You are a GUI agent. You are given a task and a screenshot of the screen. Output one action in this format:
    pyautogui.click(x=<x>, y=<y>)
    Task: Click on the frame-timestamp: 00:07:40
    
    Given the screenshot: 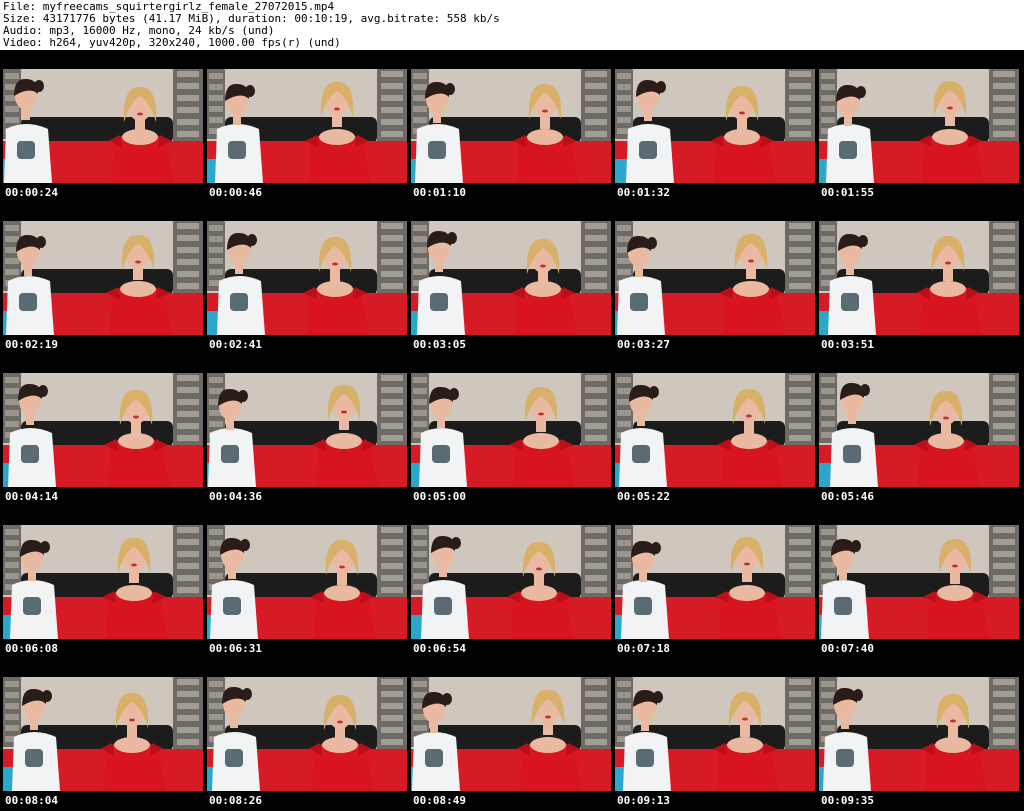 What is the action you would take?
    pyautogui.click(x=847, y=648)
    